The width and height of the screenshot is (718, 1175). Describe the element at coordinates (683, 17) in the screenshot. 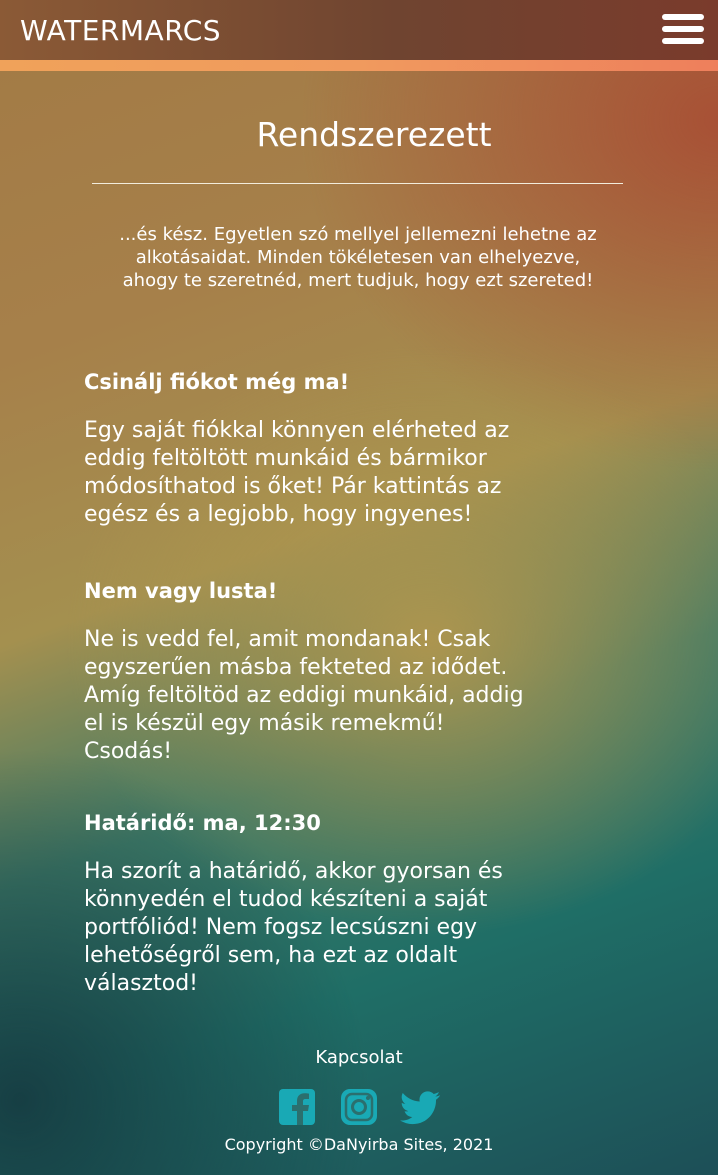

I see `hamburger-menu-icon` at that location.